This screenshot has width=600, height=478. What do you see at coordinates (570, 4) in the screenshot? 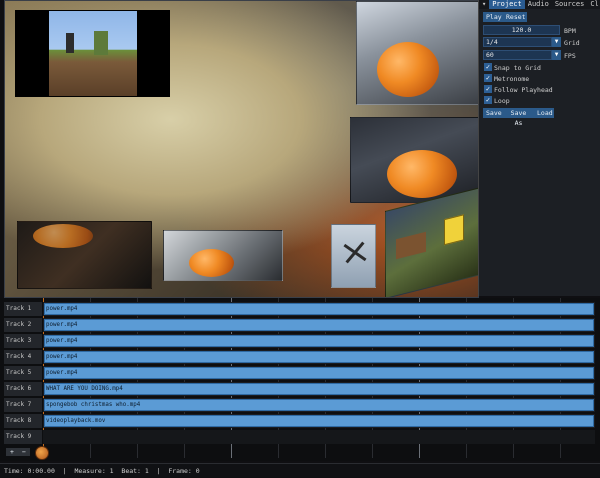
I see `tab-sources: Sources` at bounding box center [570, 4].